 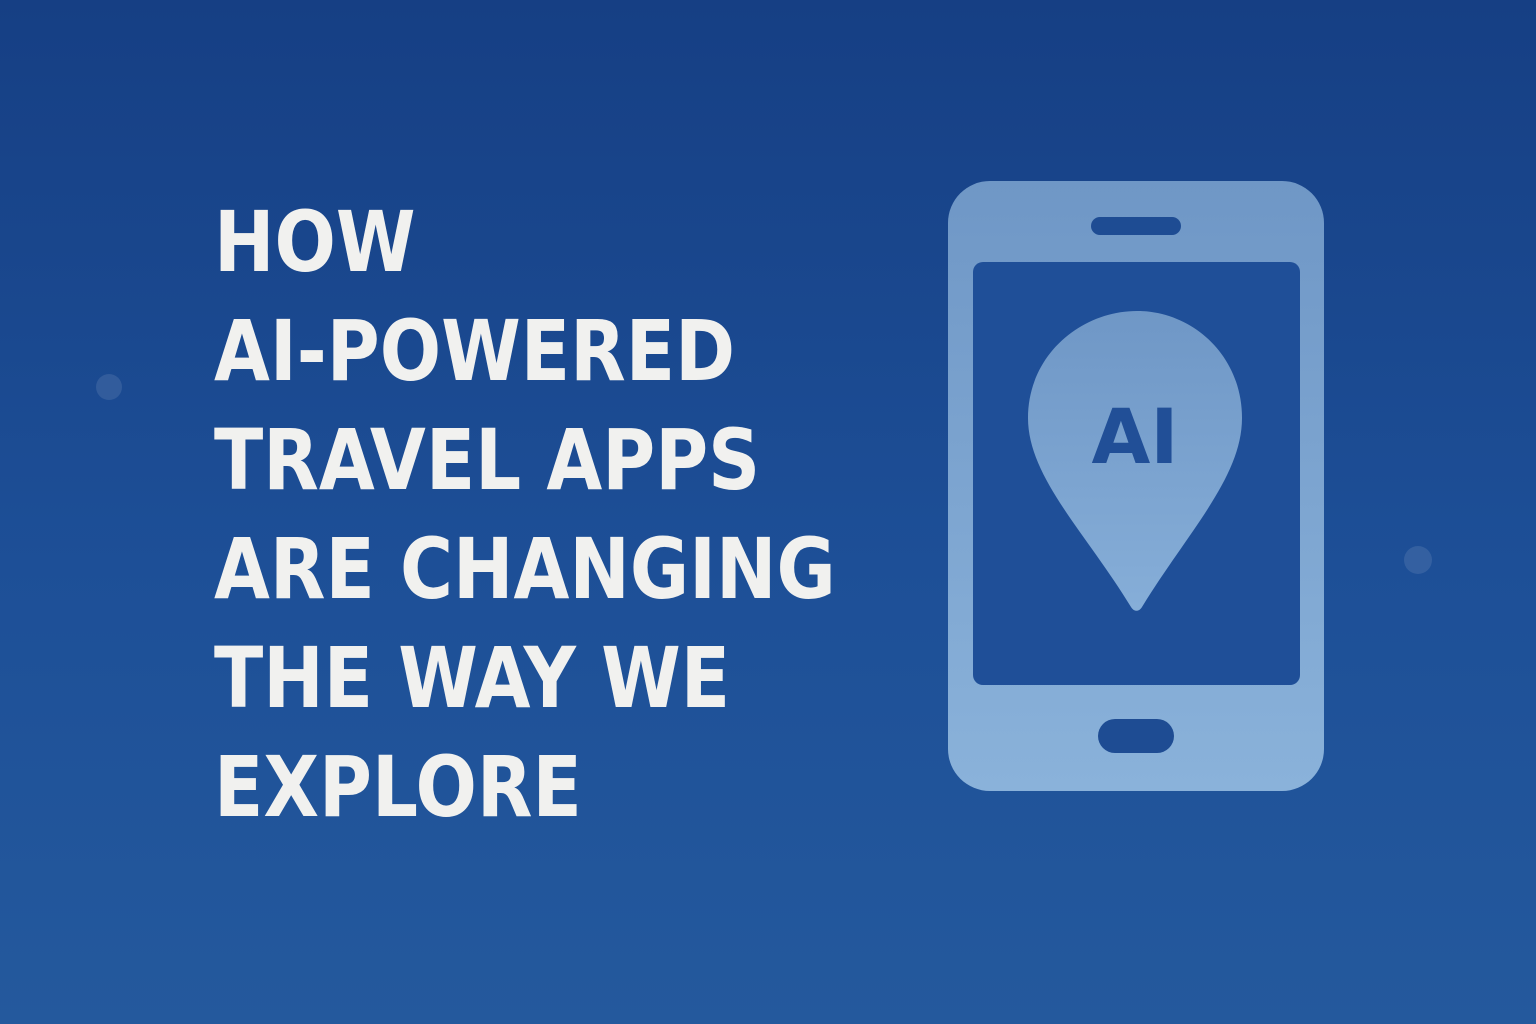 I want to click on headline-line-4: ARE CHANGING, so click(x=525, y=569).